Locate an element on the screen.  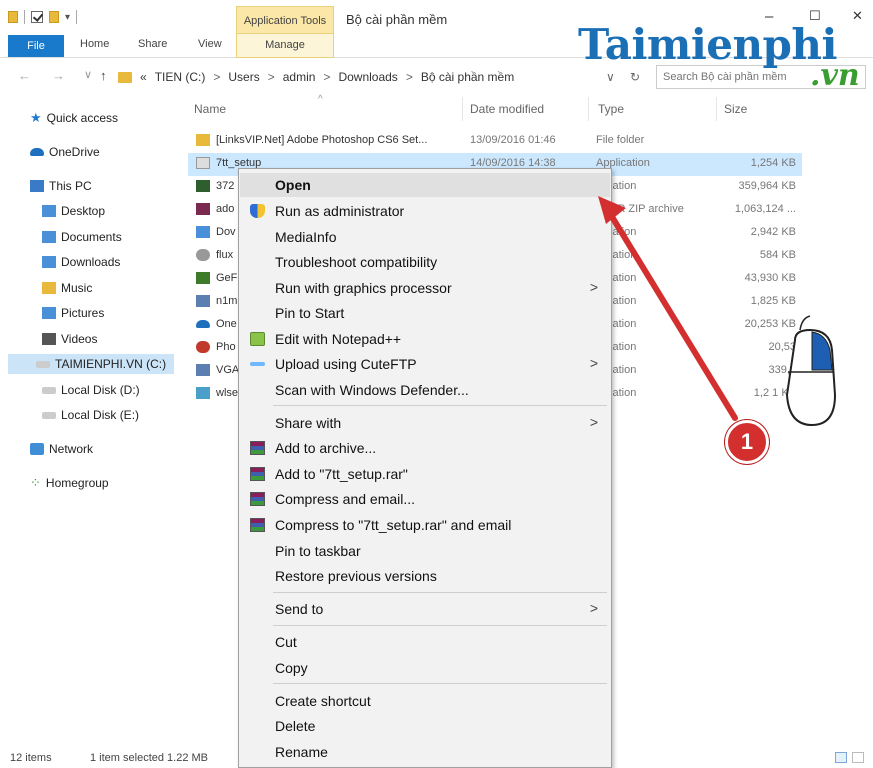
sidebar-item-this-pc: This PC is located at coordinates (61, 186).